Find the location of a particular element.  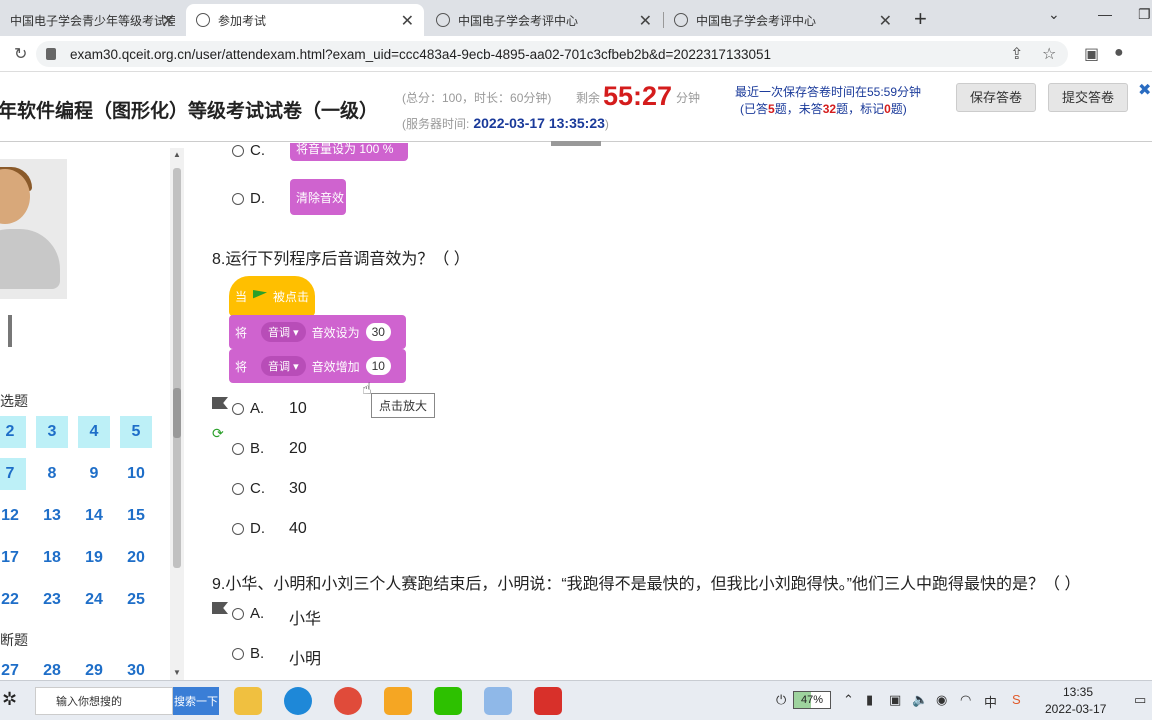

paint-icon is located at coordinates (498, 701).